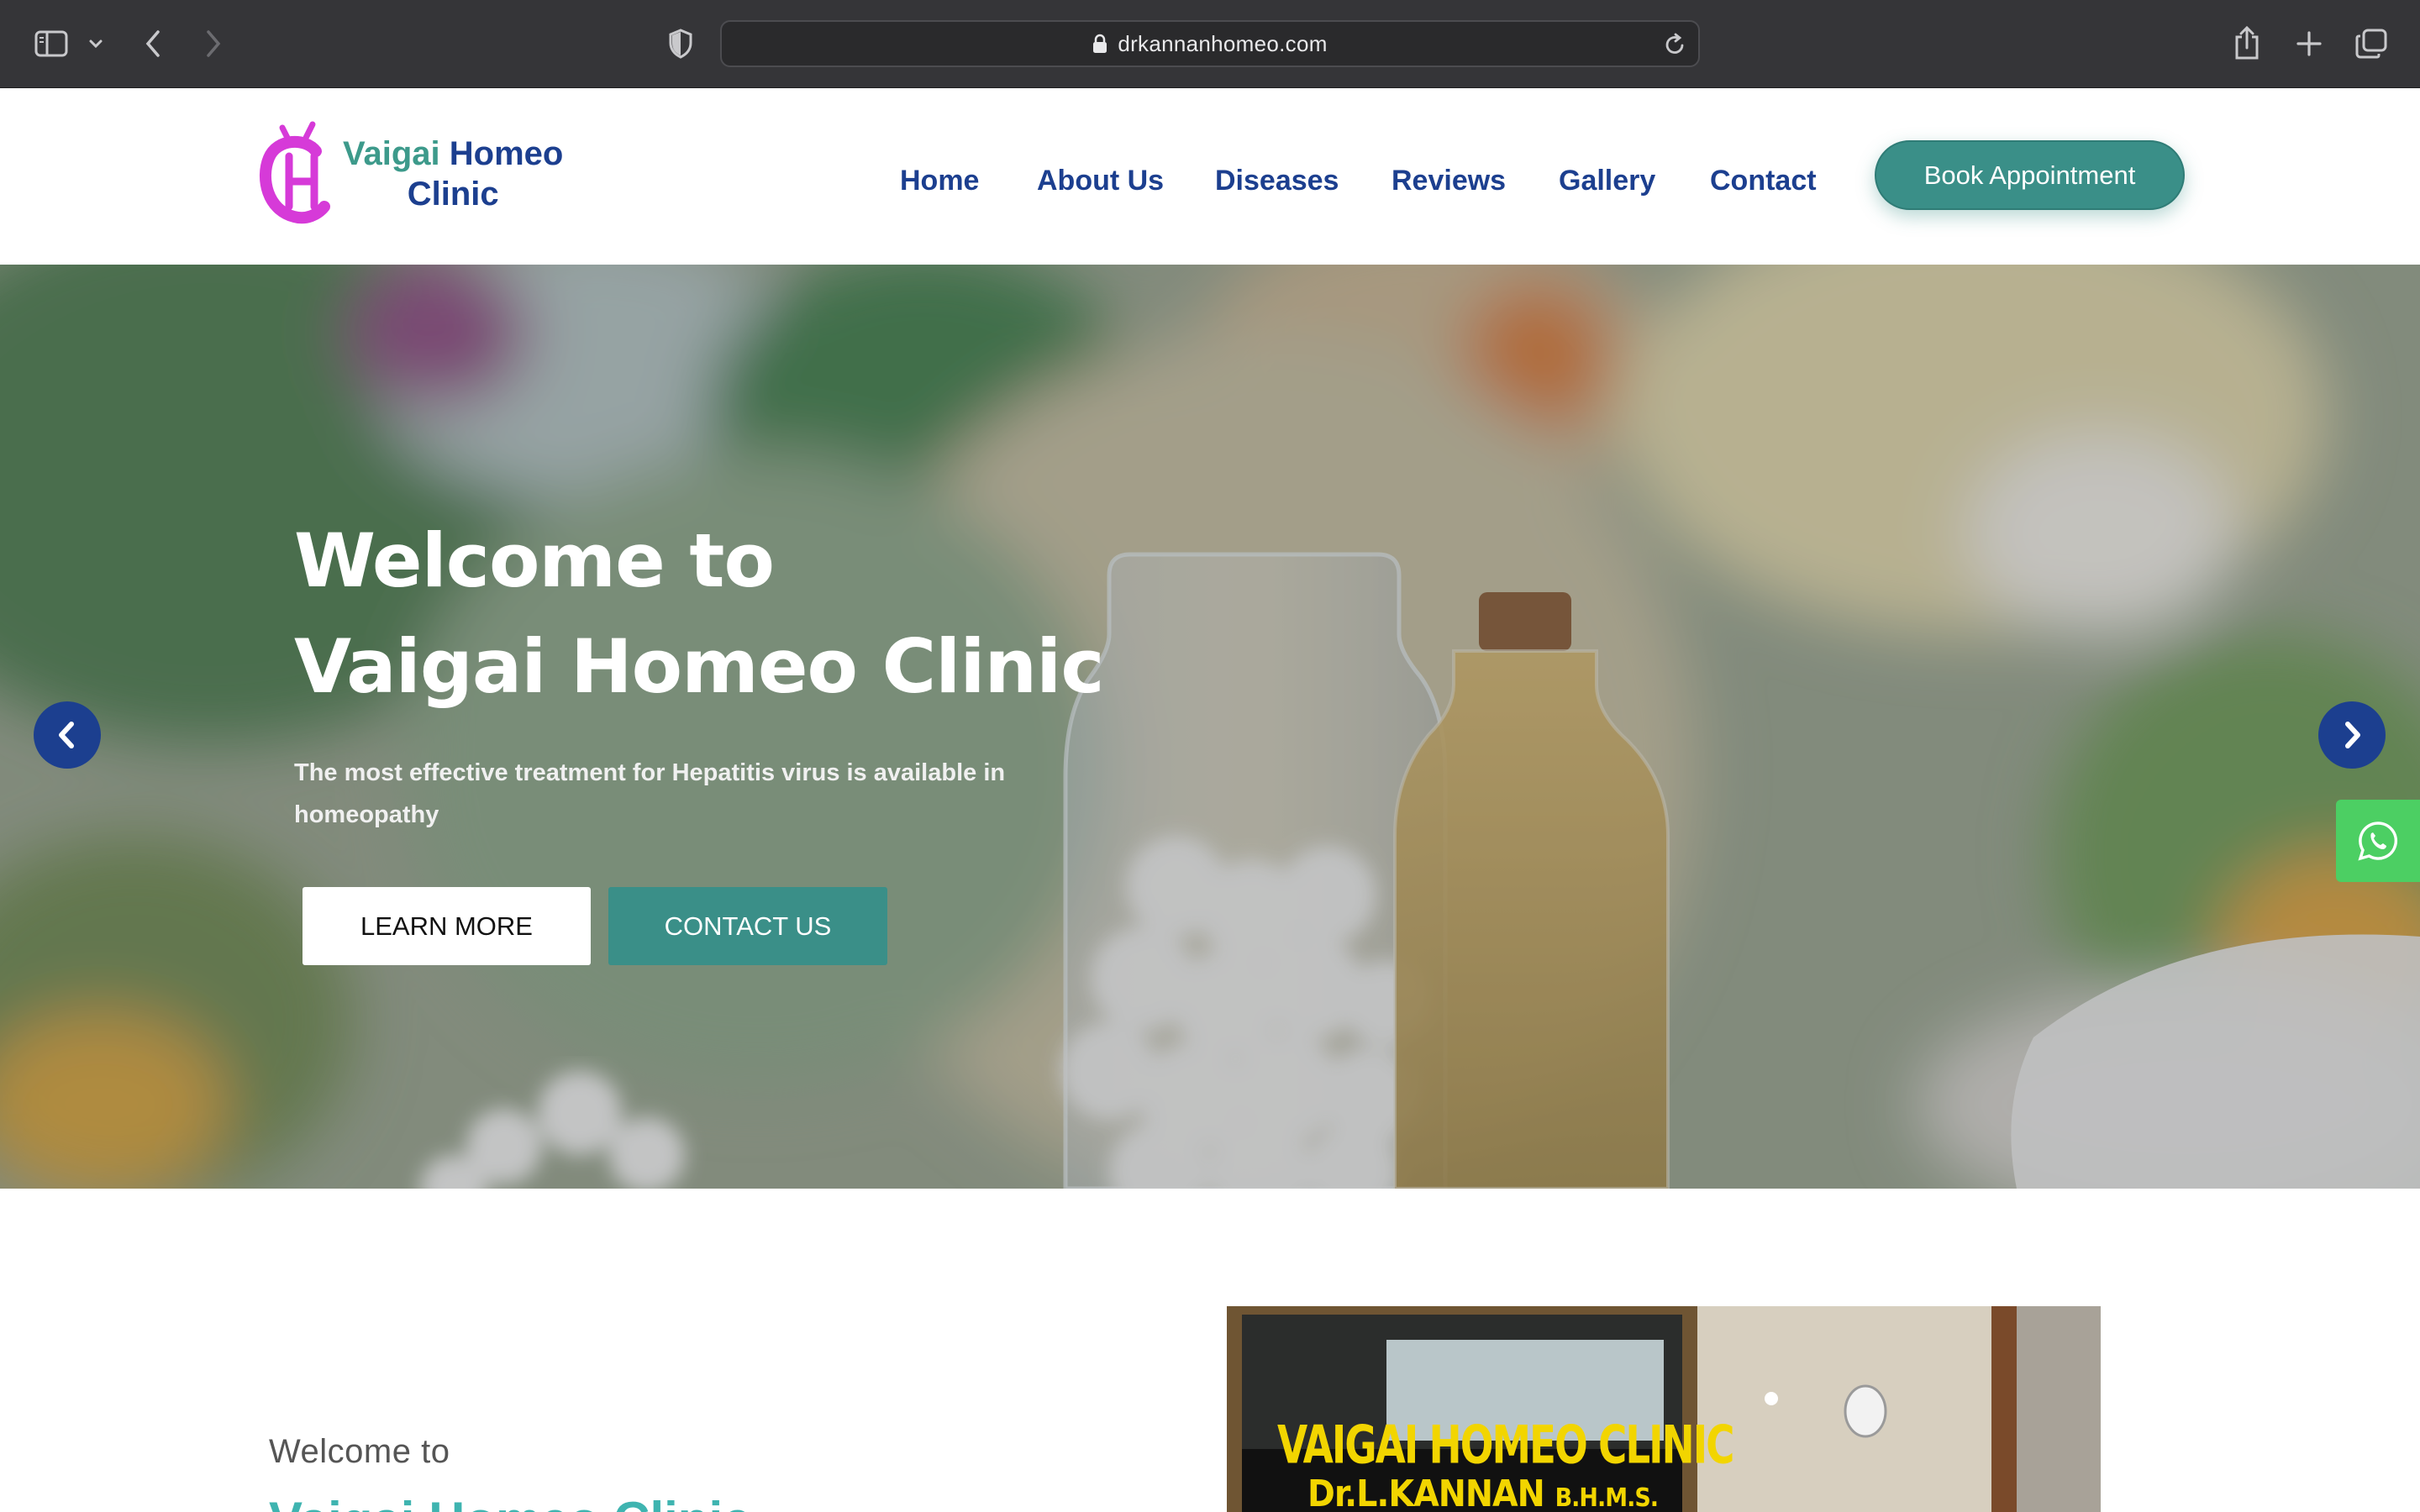 This screenshot has height=1512, width=2420. Describe the element at coordinates (1763, 180) in the screenshot. I see `nav-contact: Contact` at that location.